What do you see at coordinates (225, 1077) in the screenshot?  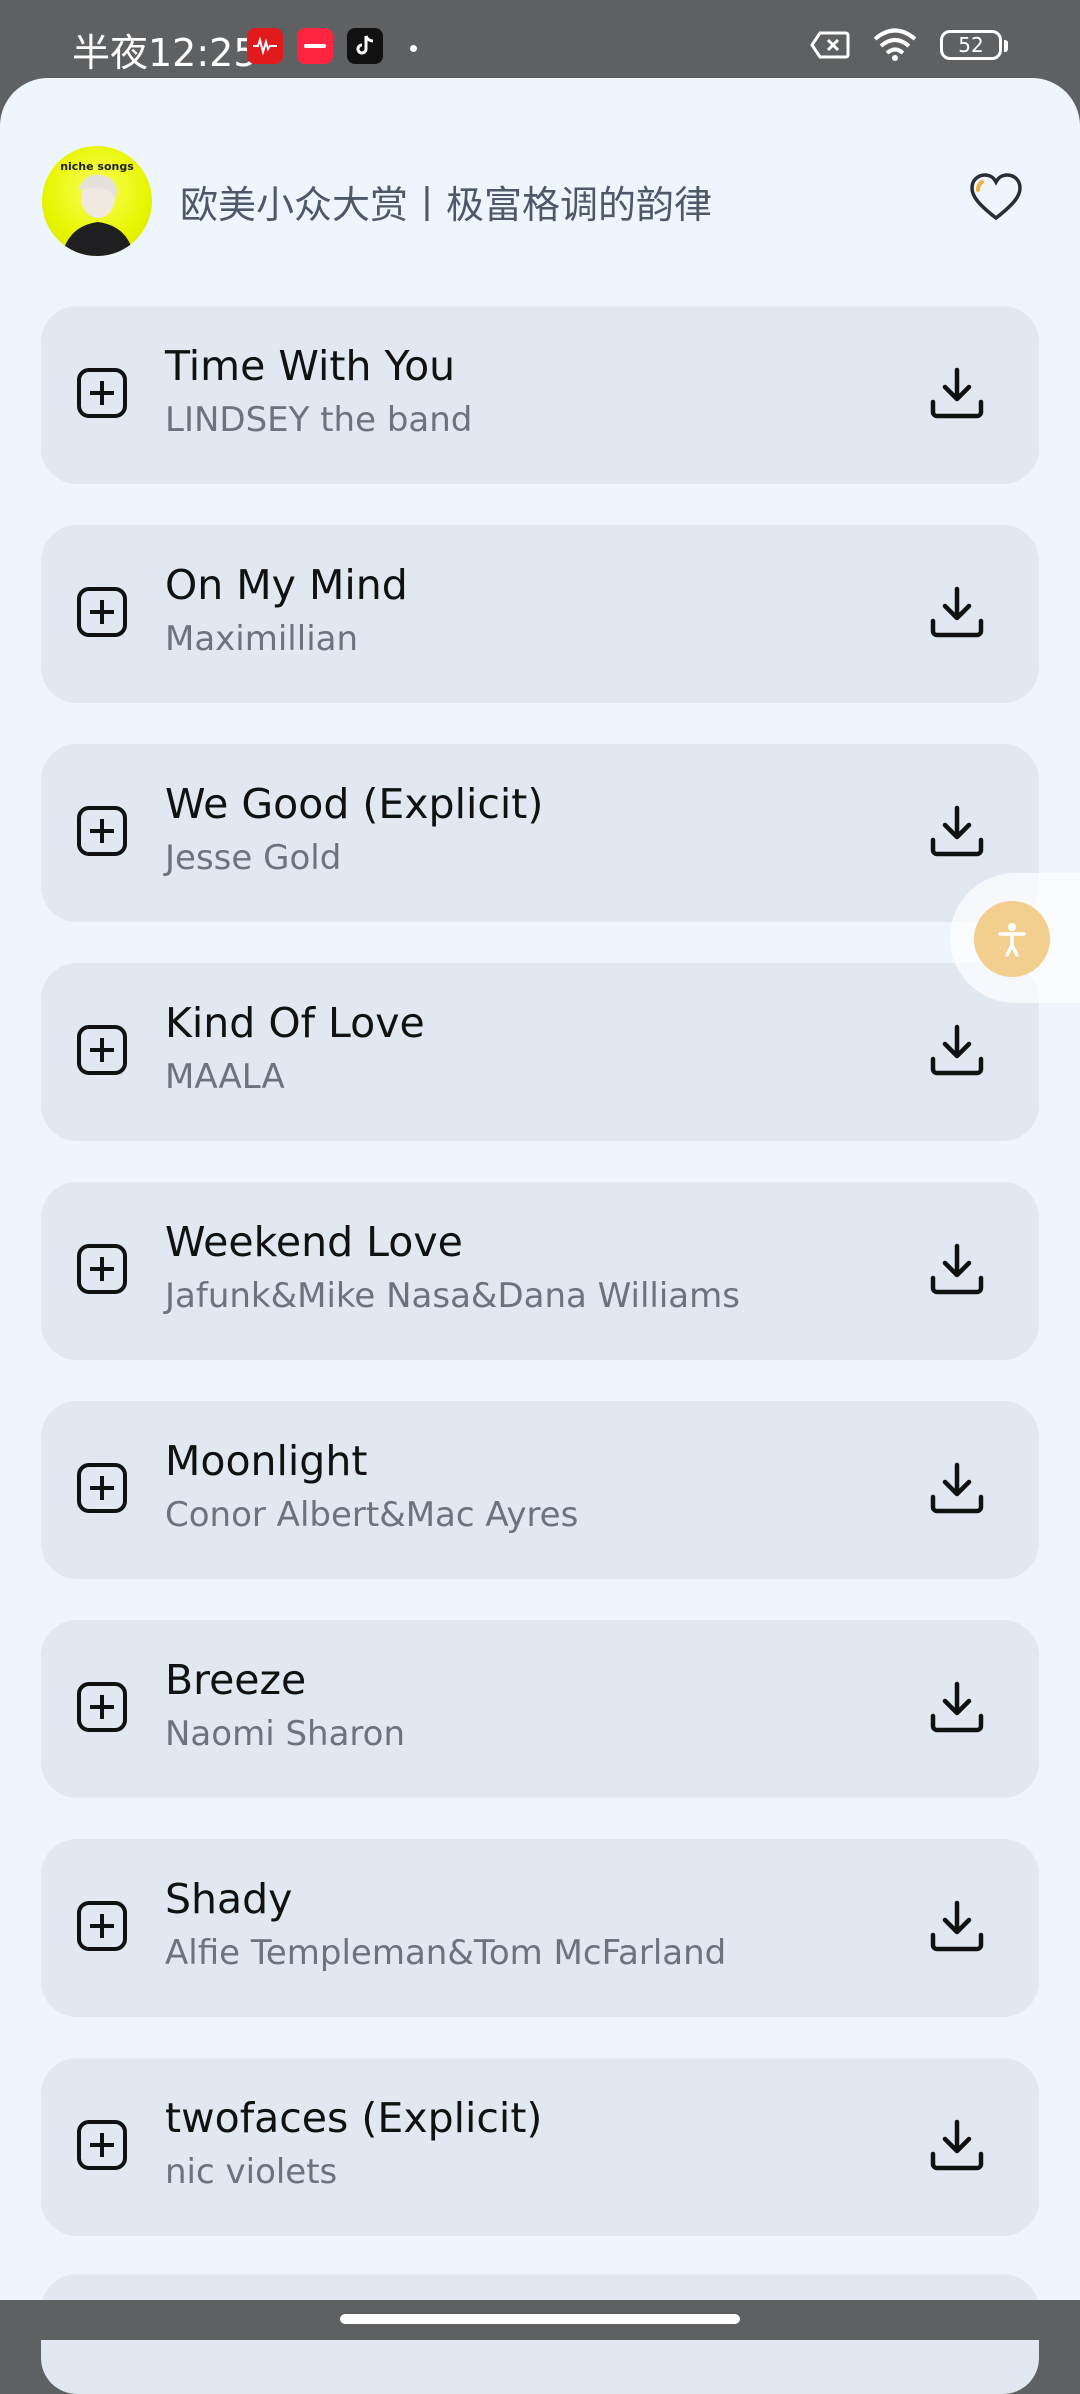 I see `song-artist: MAALA` at bounding box center [225, 1077].